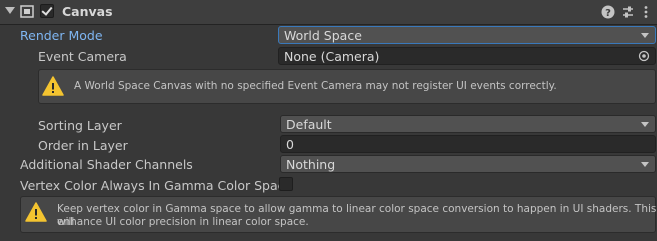 Image resolution: width=657 pixels, height=241 pixels. What do you see at coordinates (644, 56) in the screenshot?
I see `object-picker-icon` at bounding box center [644, 56].